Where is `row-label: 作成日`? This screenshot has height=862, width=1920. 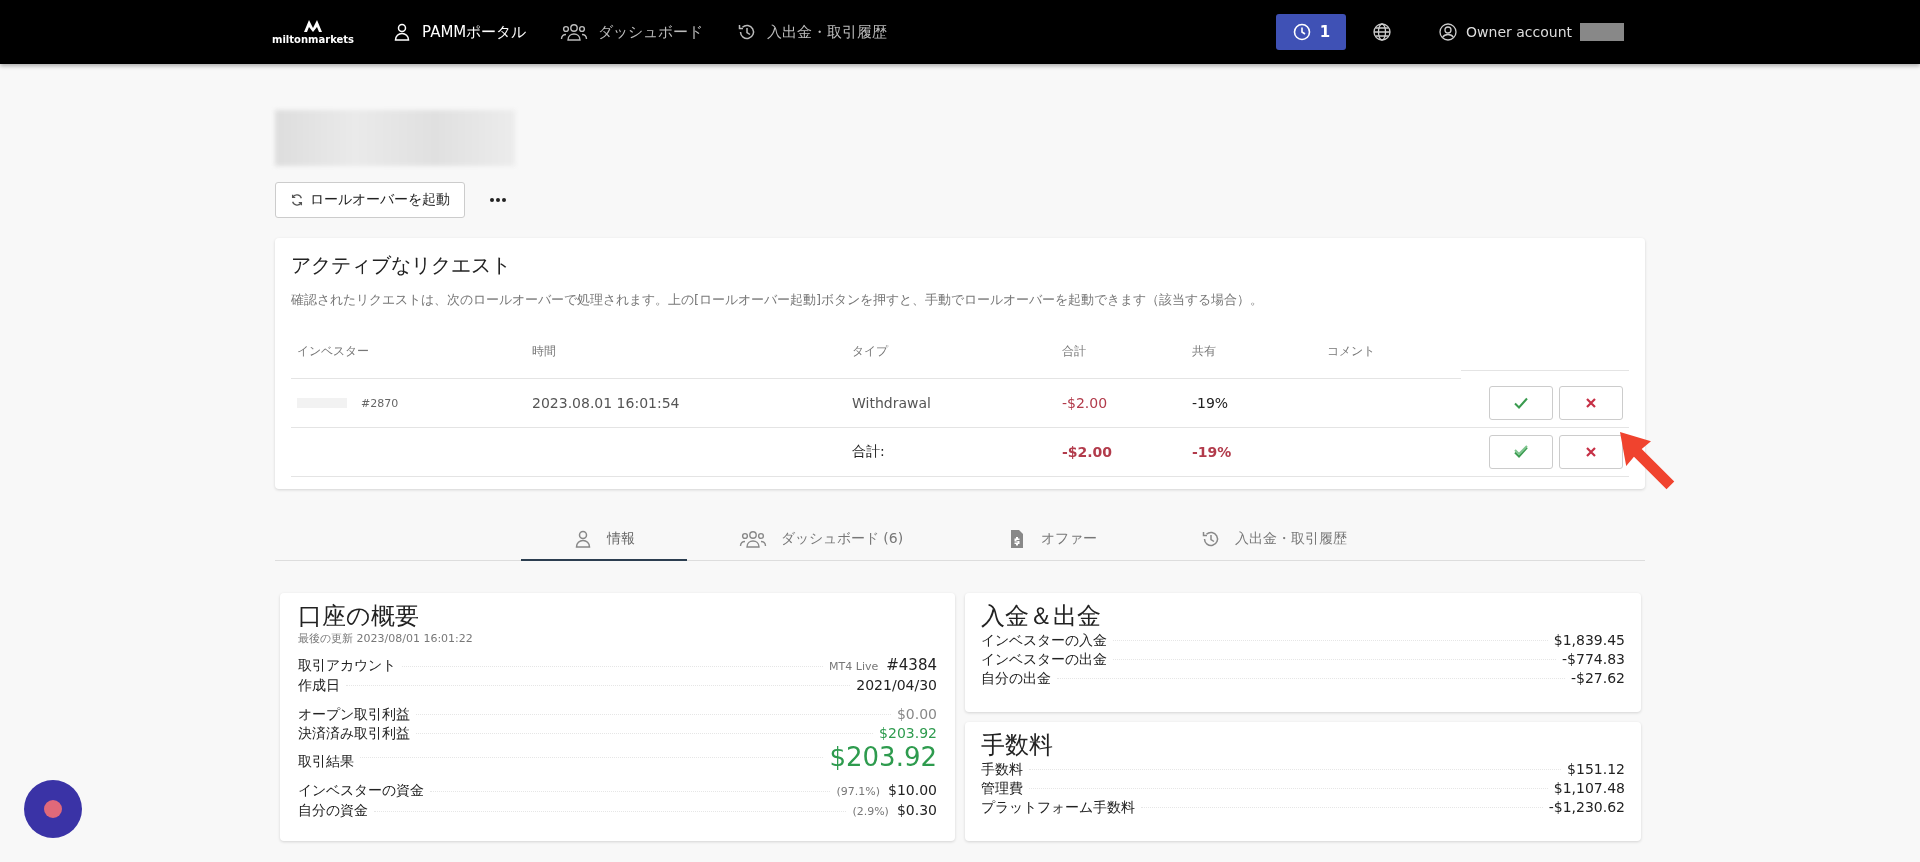 row-label: 作成日 is located at coordinates (319, 685).